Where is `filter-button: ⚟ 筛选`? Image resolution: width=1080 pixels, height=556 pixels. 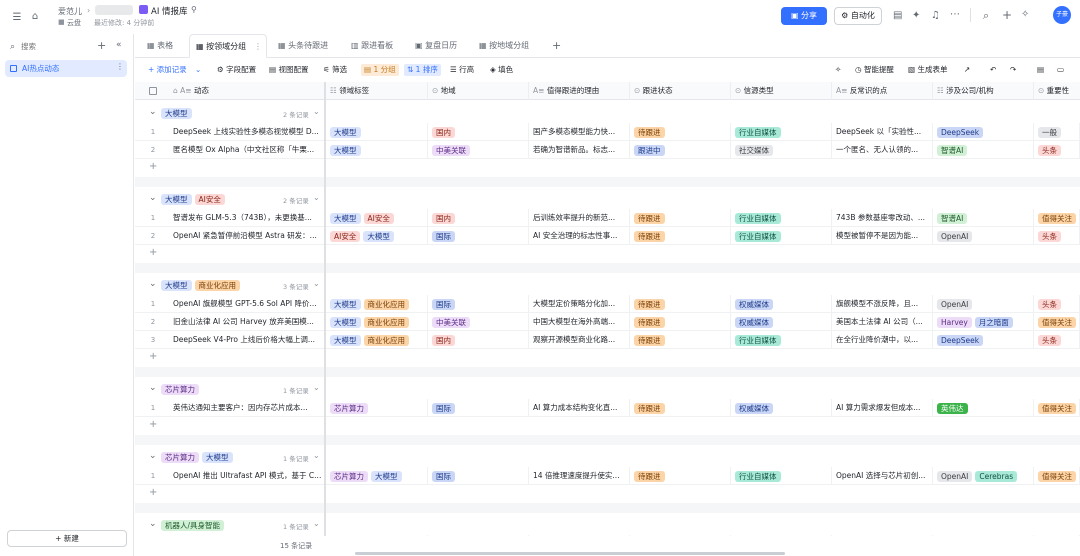
filter-button: ⚟ 筛选 is located at coordinates (335, 70).